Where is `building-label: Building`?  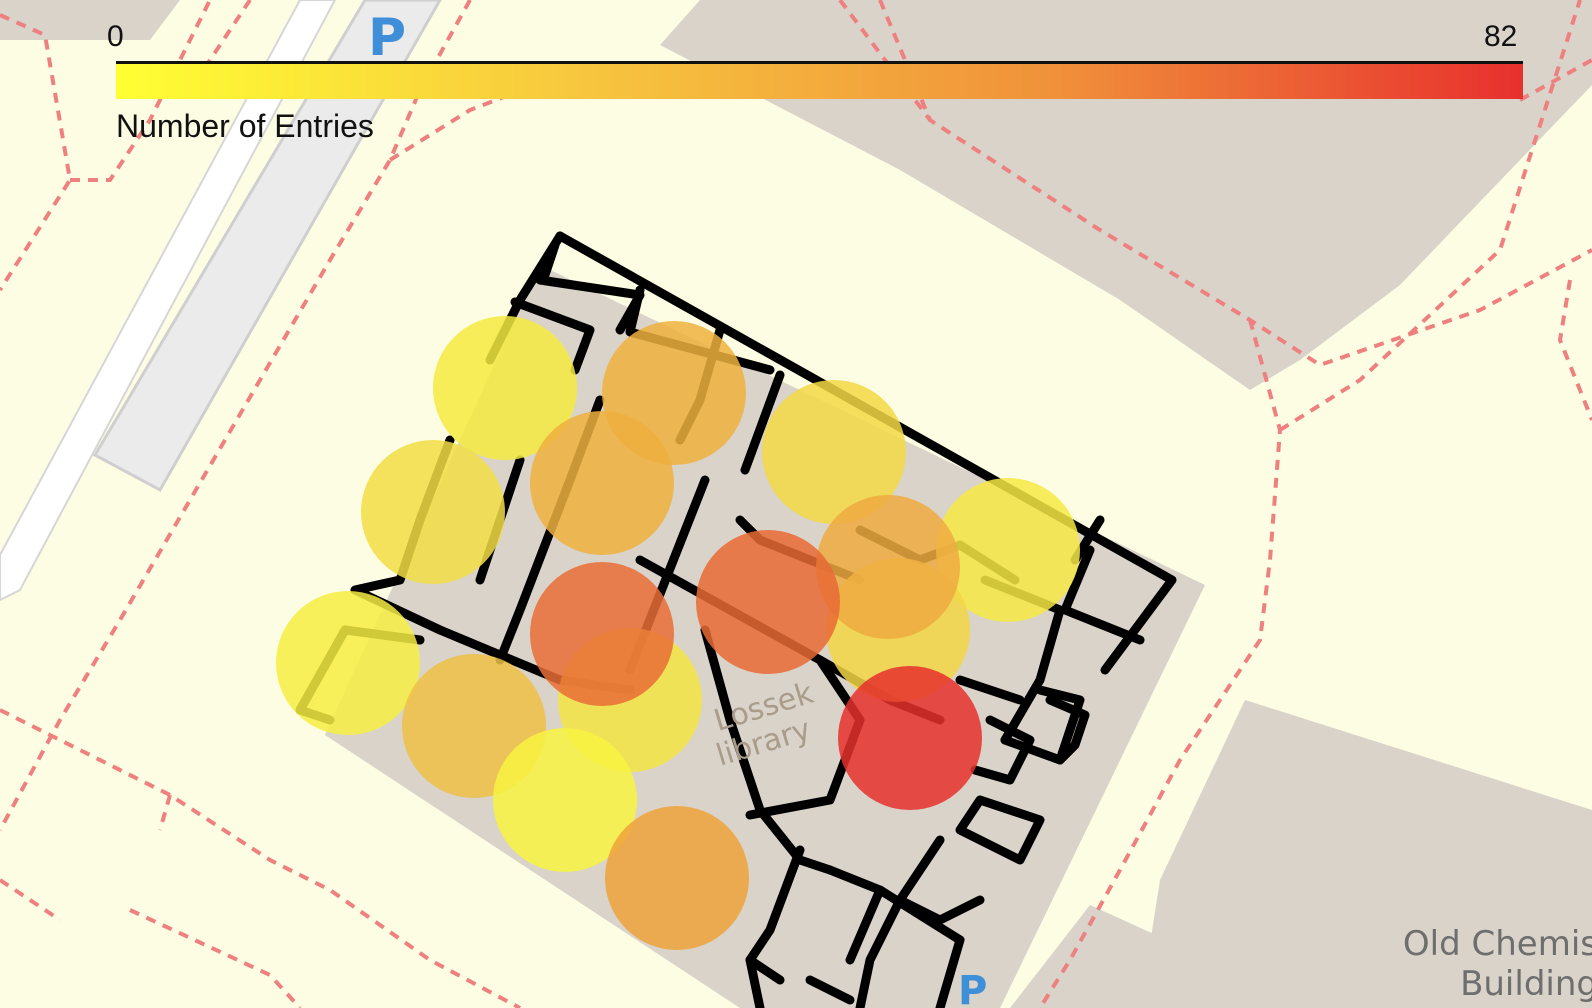 building-label: Building is located at coordinates (1526, 984).